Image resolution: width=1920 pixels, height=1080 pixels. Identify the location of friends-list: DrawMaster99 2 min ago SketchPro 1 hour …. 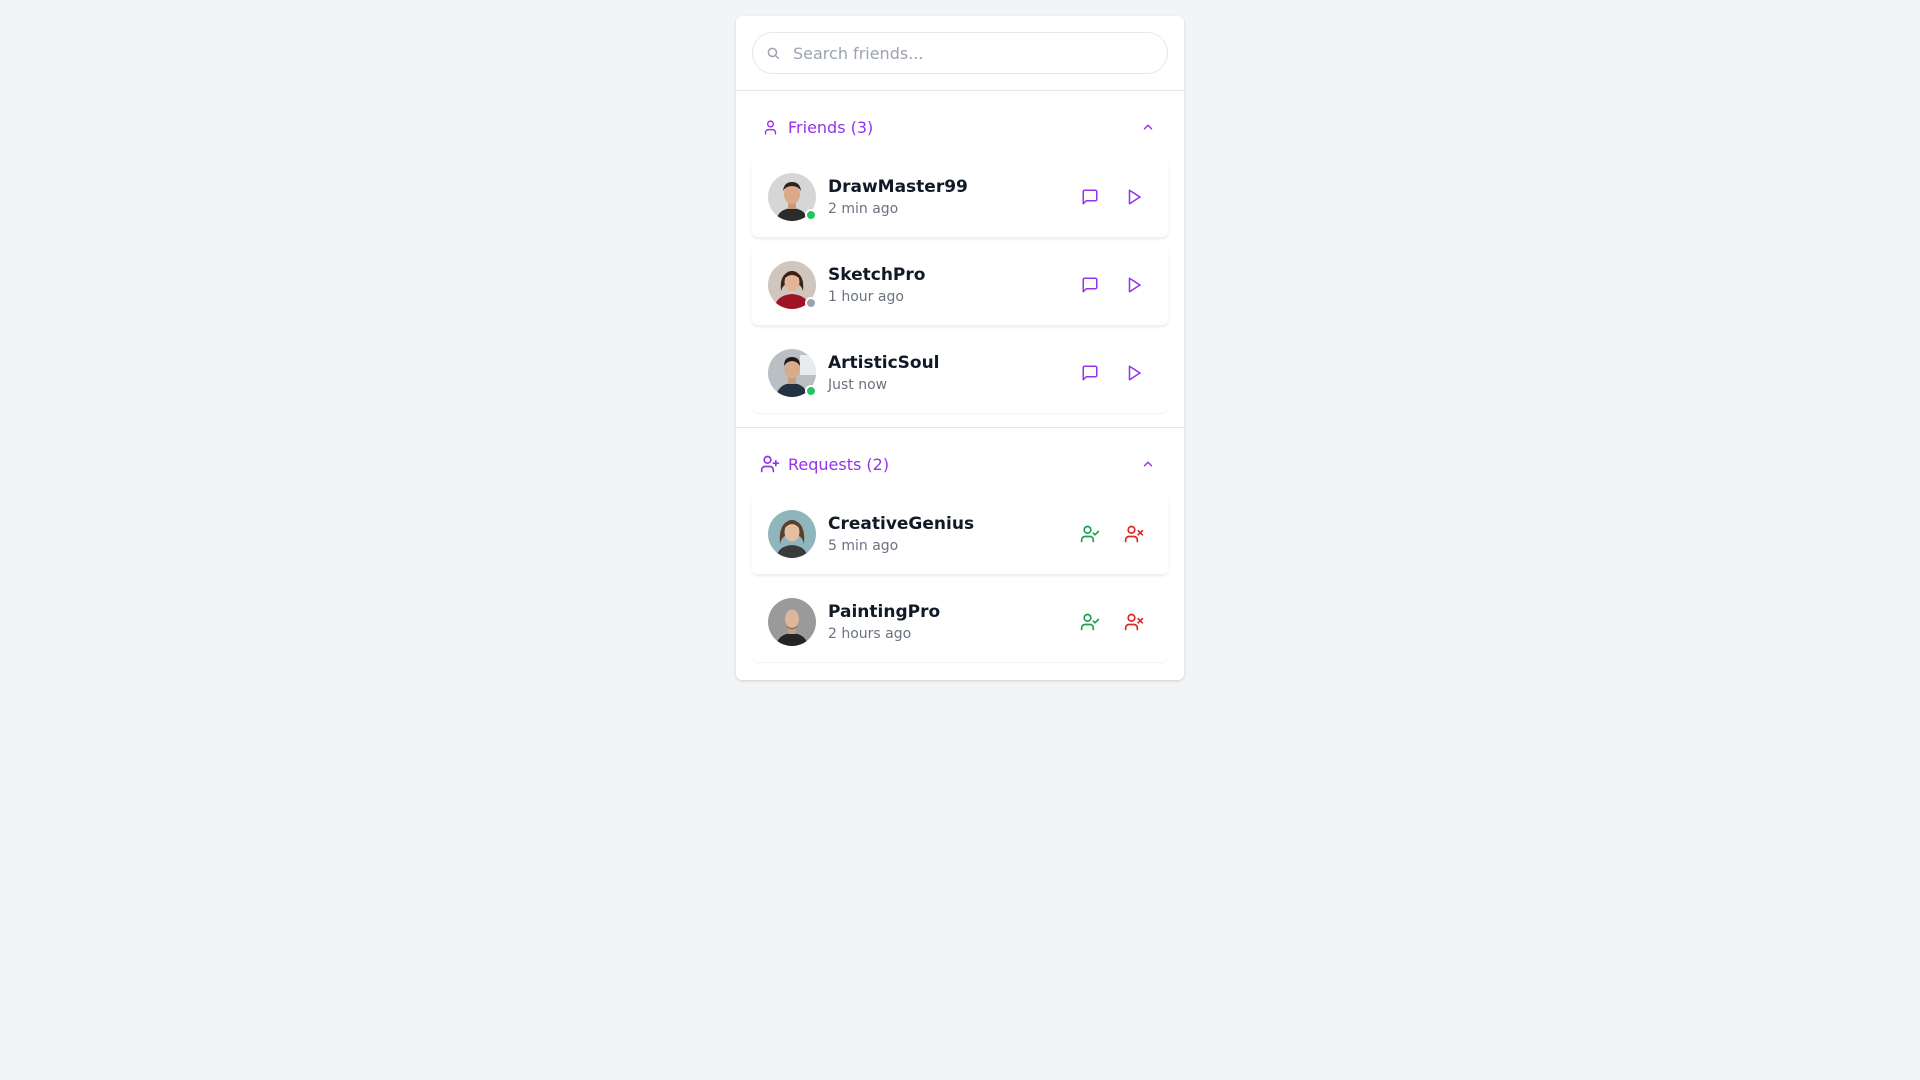
(960, 285).